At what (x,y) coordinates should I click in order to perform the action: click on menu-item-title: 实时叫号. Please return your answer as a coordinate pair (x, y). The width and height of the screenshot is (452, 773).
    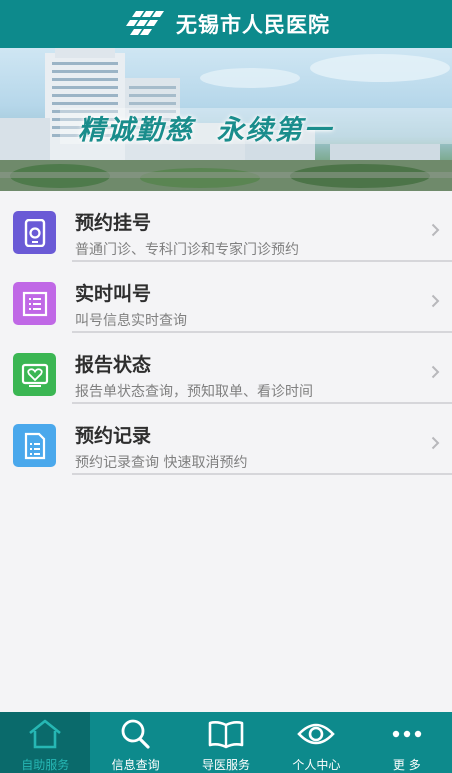
    Looking at the image, I should click on (113, 294).